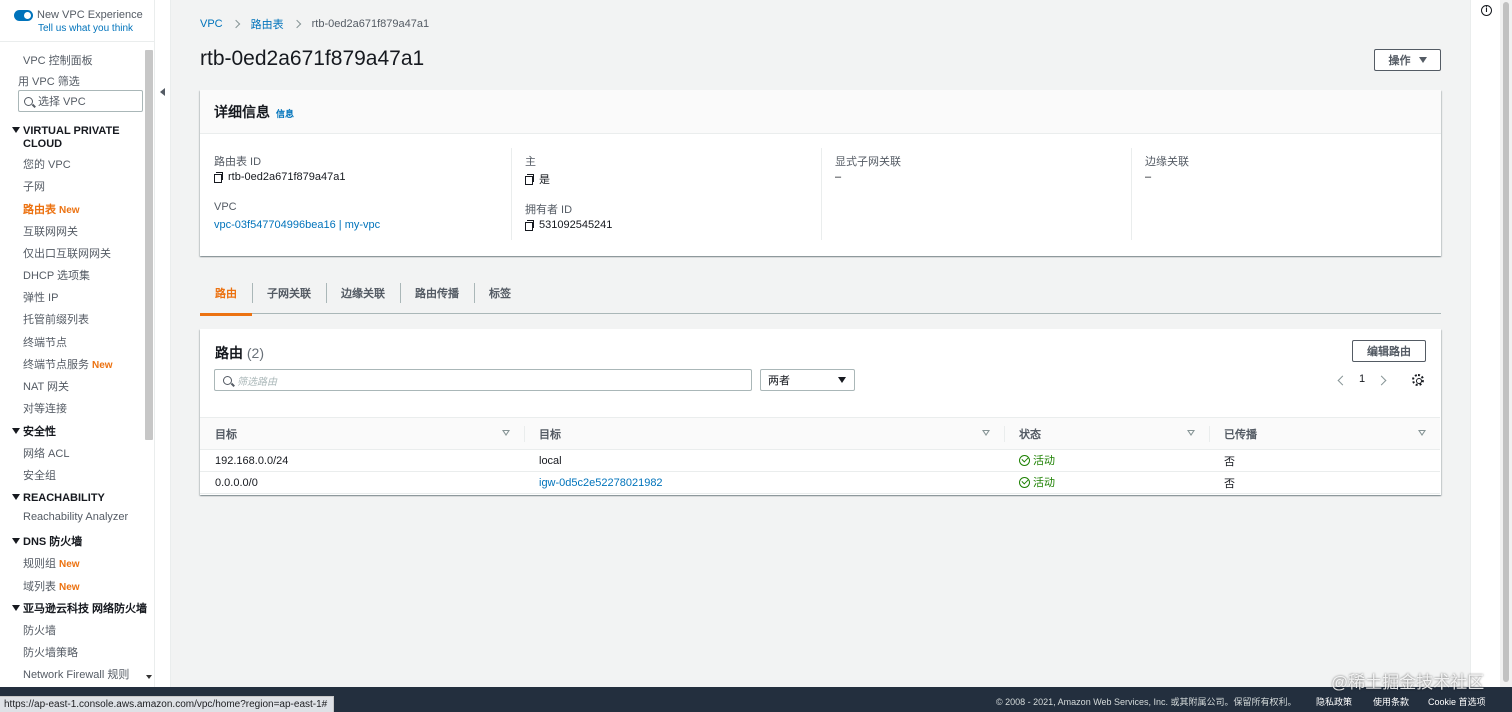 The width and height of the screenshot is (1512, 712). I want to click on column-header-destination: 目标, so click(362, 433).